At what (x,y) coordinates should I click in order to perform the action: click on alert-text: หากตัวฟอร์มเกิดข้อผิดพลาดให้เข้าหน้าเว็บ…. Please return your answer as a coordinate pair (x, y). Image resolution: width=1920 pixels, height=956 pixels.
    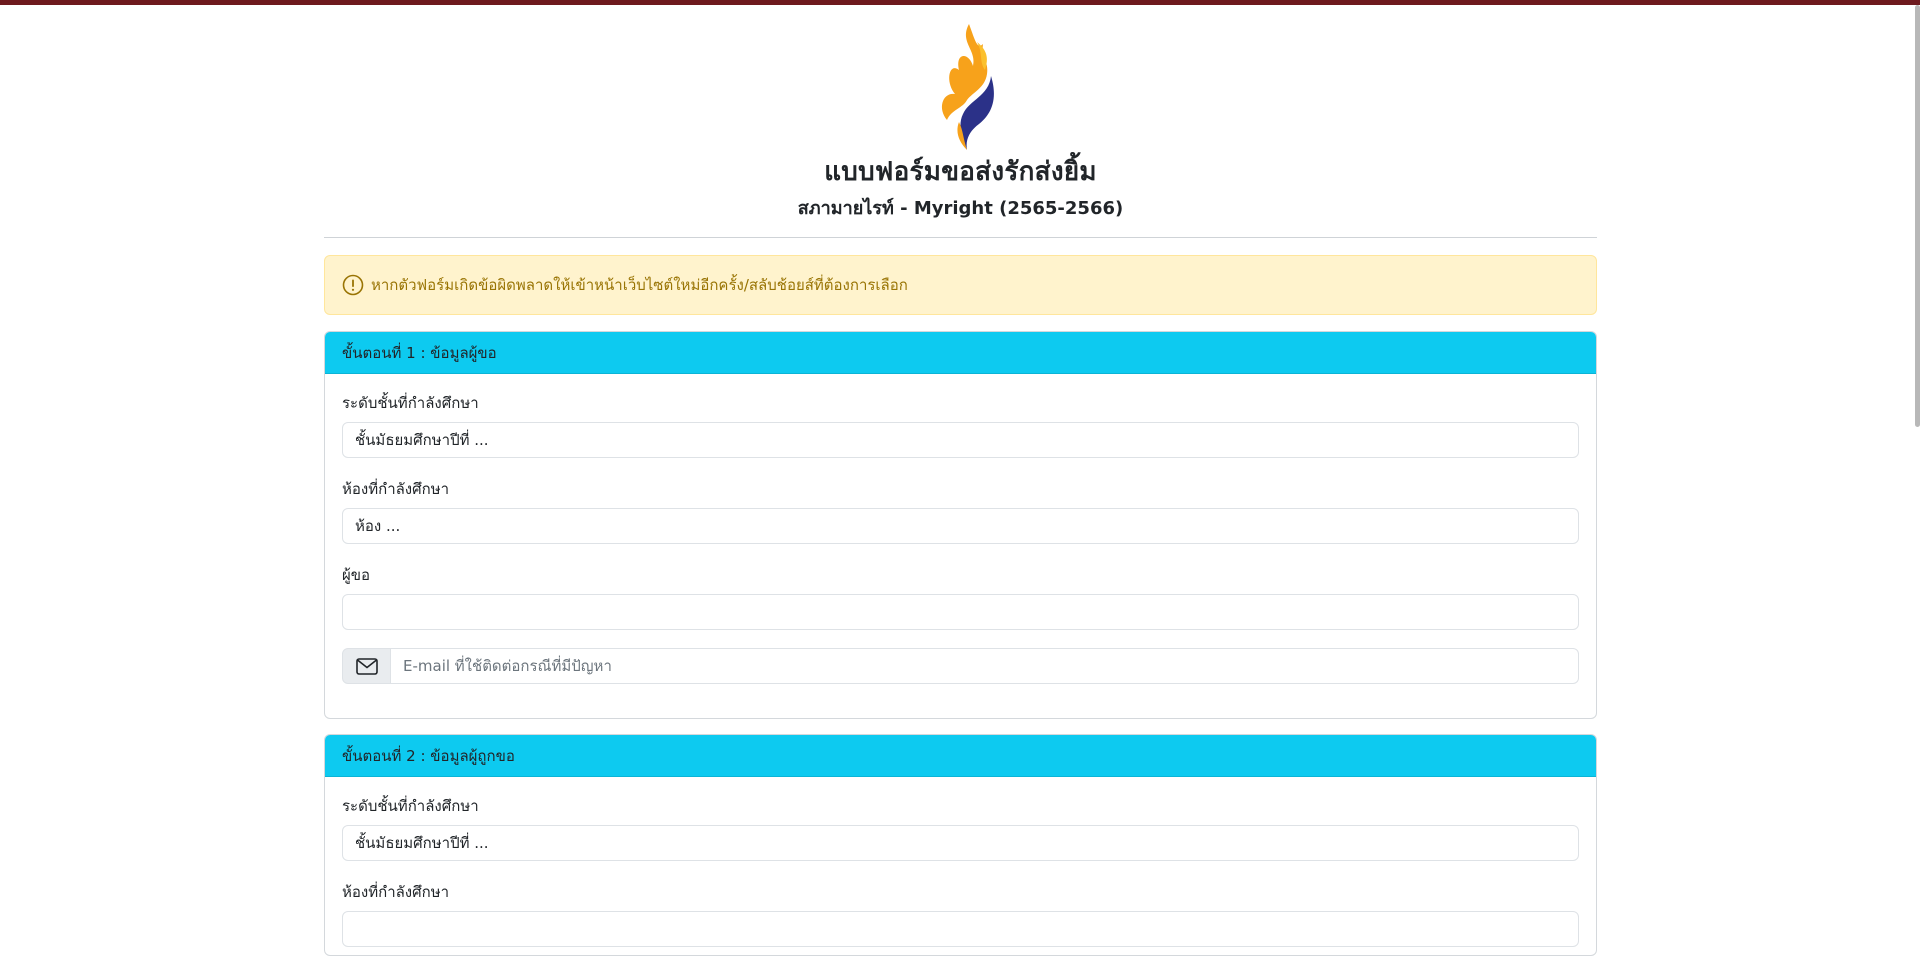
    Looking at the image, I should click on (639, 285).